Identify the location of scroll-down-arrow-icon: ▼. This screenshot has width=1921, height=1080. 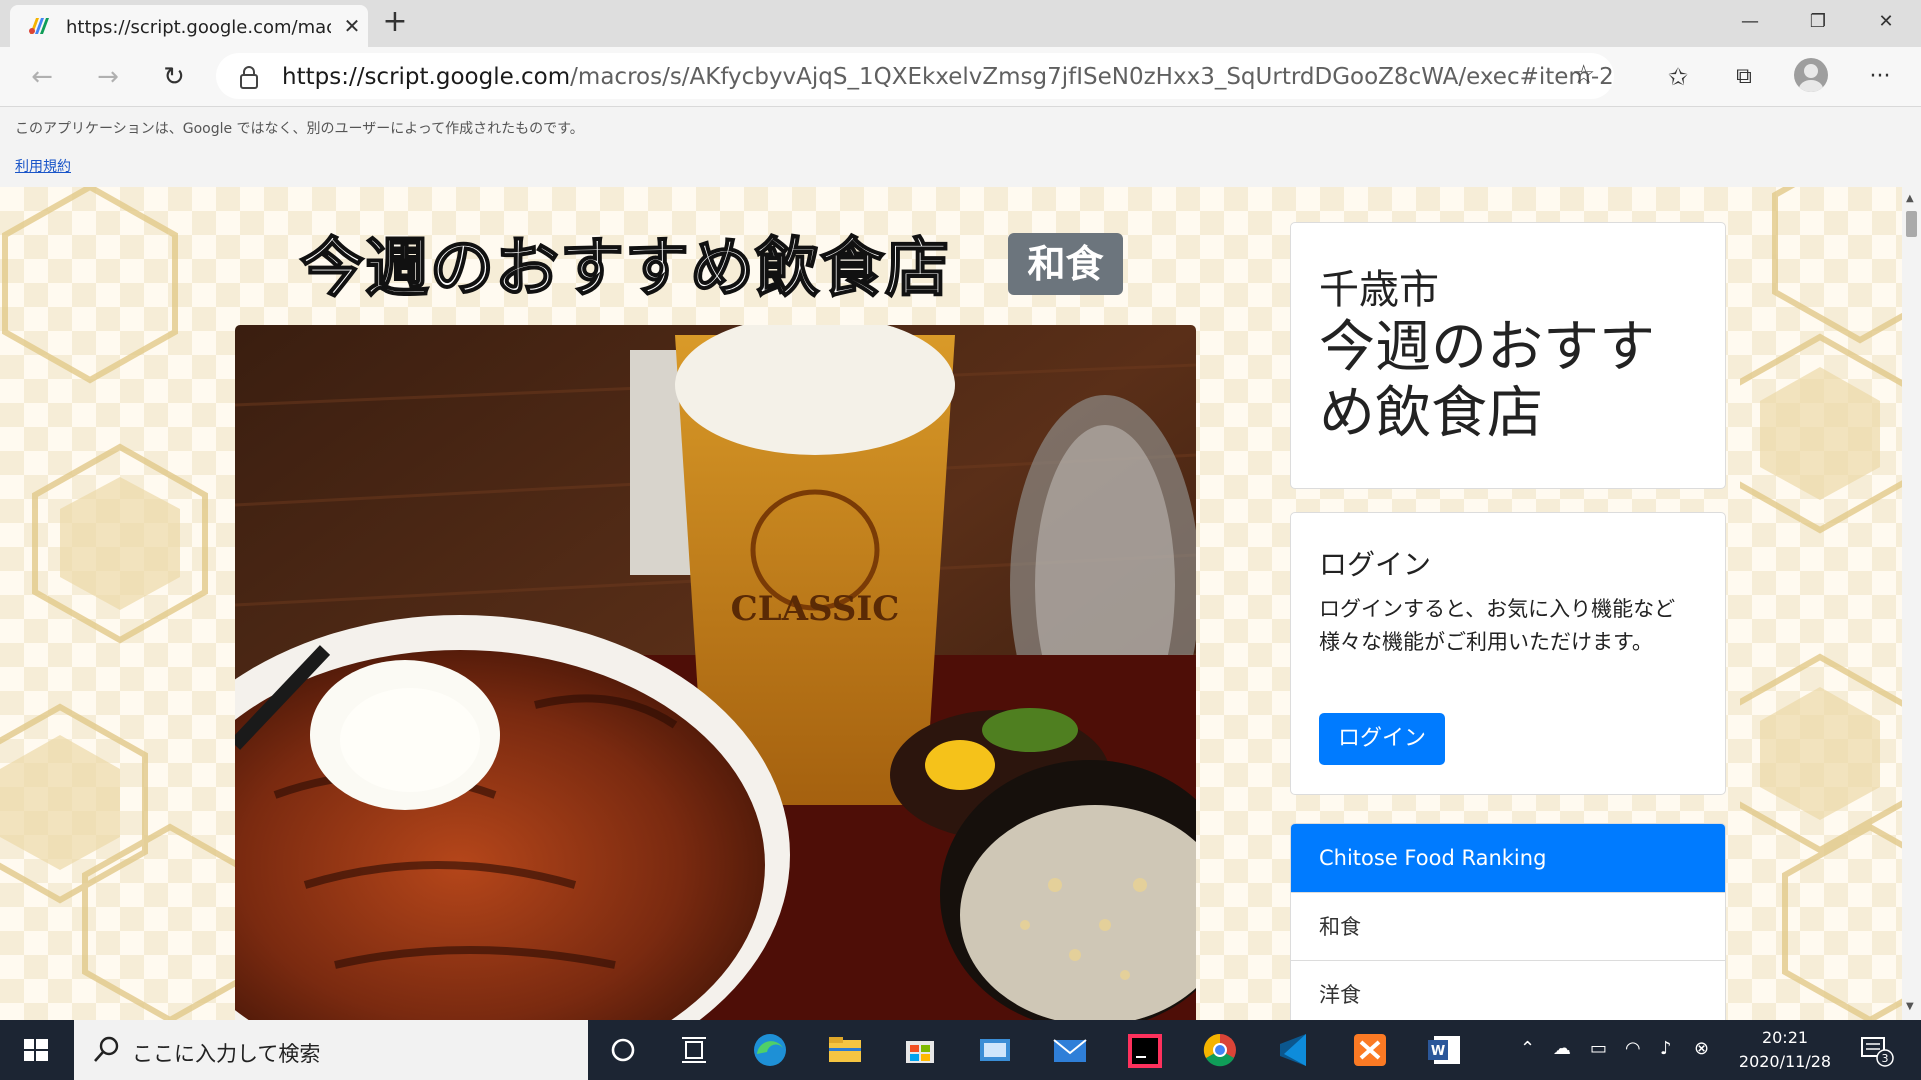
(1910, 1006).